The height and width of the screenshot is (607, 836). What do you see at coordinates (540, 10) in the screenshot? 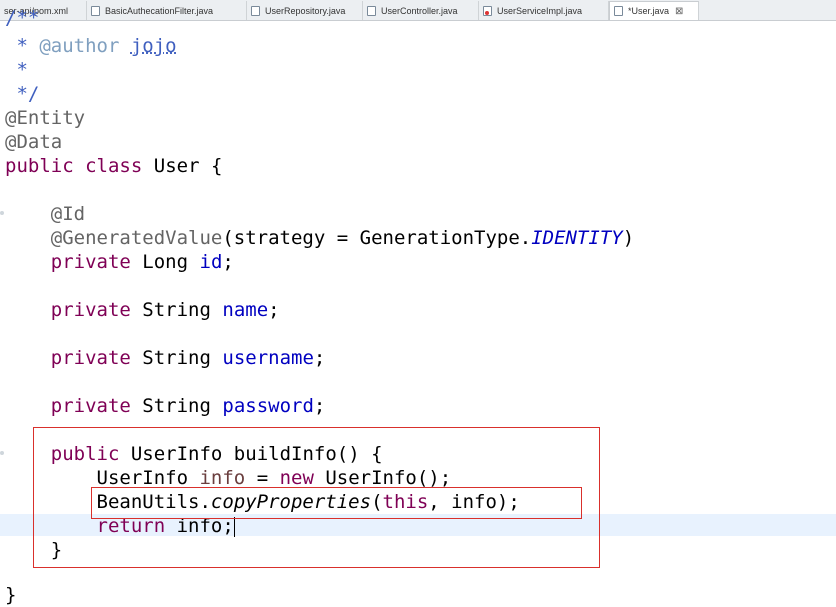
I see `tab-label: UserServiceImpl.java` at bounding box center [540, 10].